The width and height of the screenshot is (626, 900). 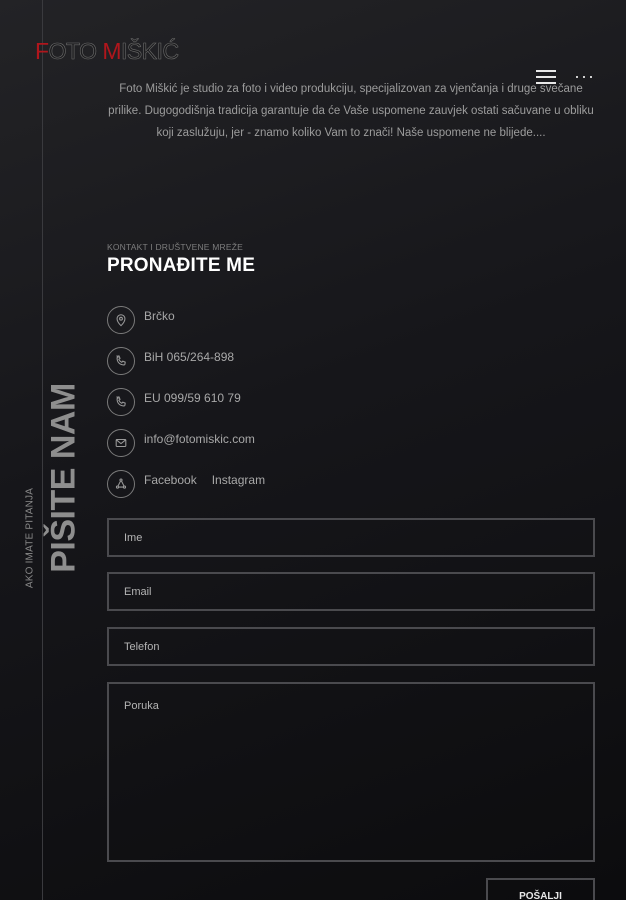 I want to click on contact-phone-bih-text: BiH 065/264-898, so click(x=189, y=357).